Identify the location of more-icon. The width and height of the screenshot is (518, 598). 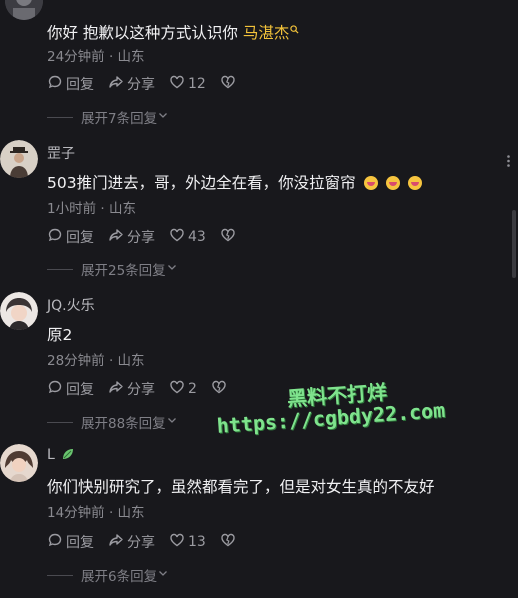
(508, 159).